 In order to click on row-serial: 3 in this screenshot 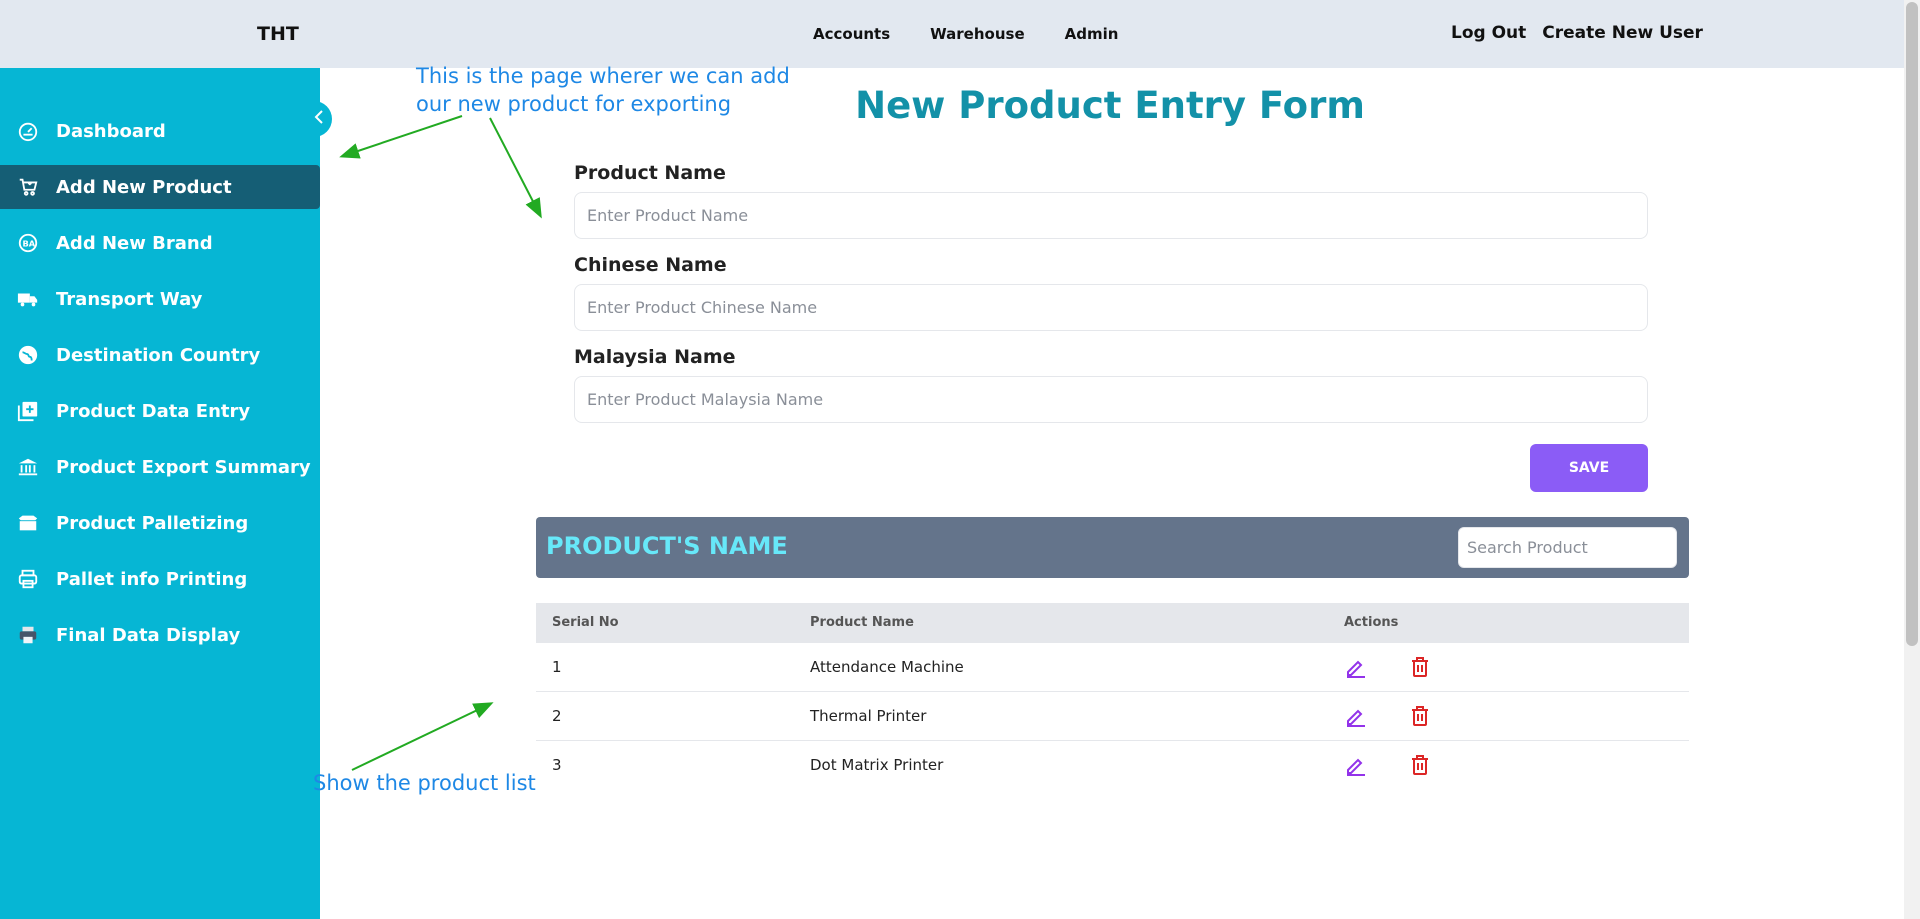, I will do `click(557, 765)`.